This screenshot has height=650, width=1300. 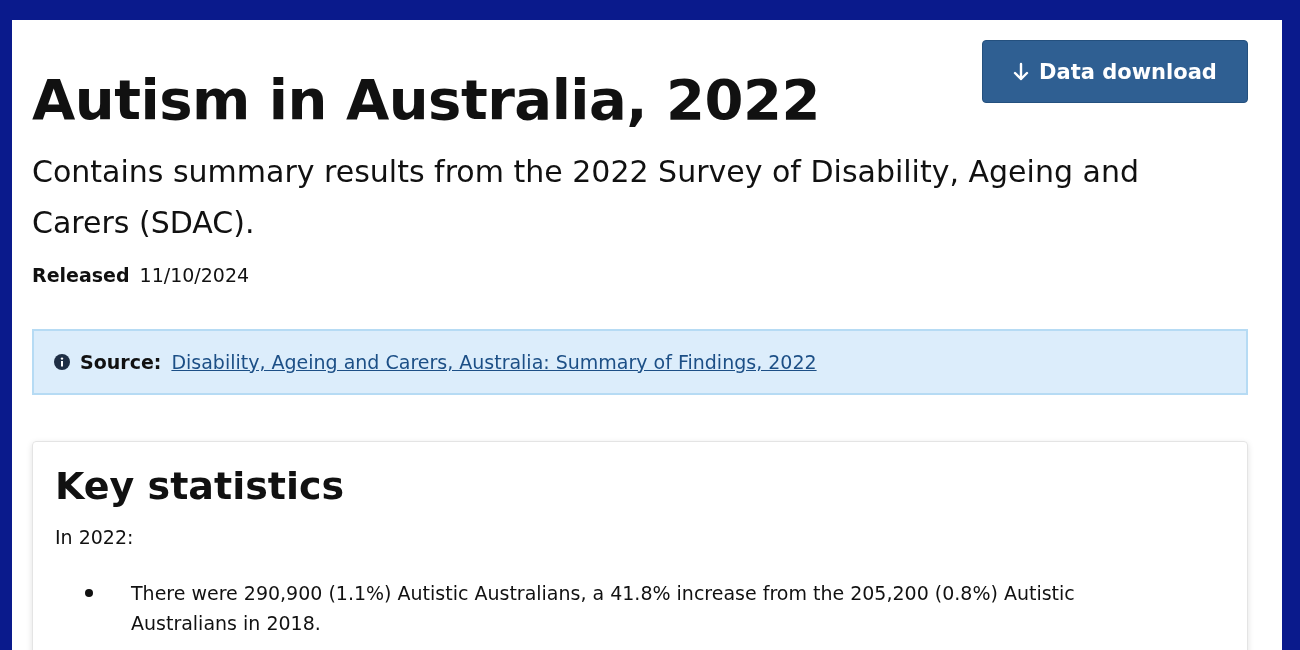 I want to click on bullet-icon, so click(x=89, y=593).